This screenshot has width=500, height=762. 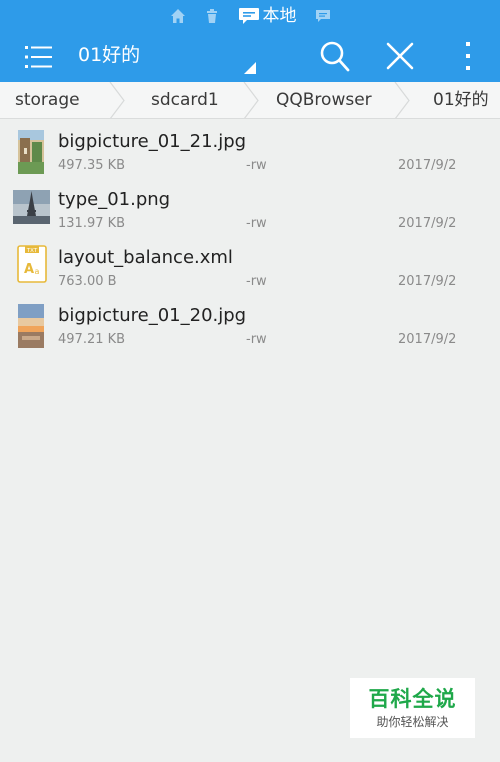 What do you see at coordinates (92, 223) in the screenshot?
I see `file-size: 131.97 KB` at bounding box center [92, 223].